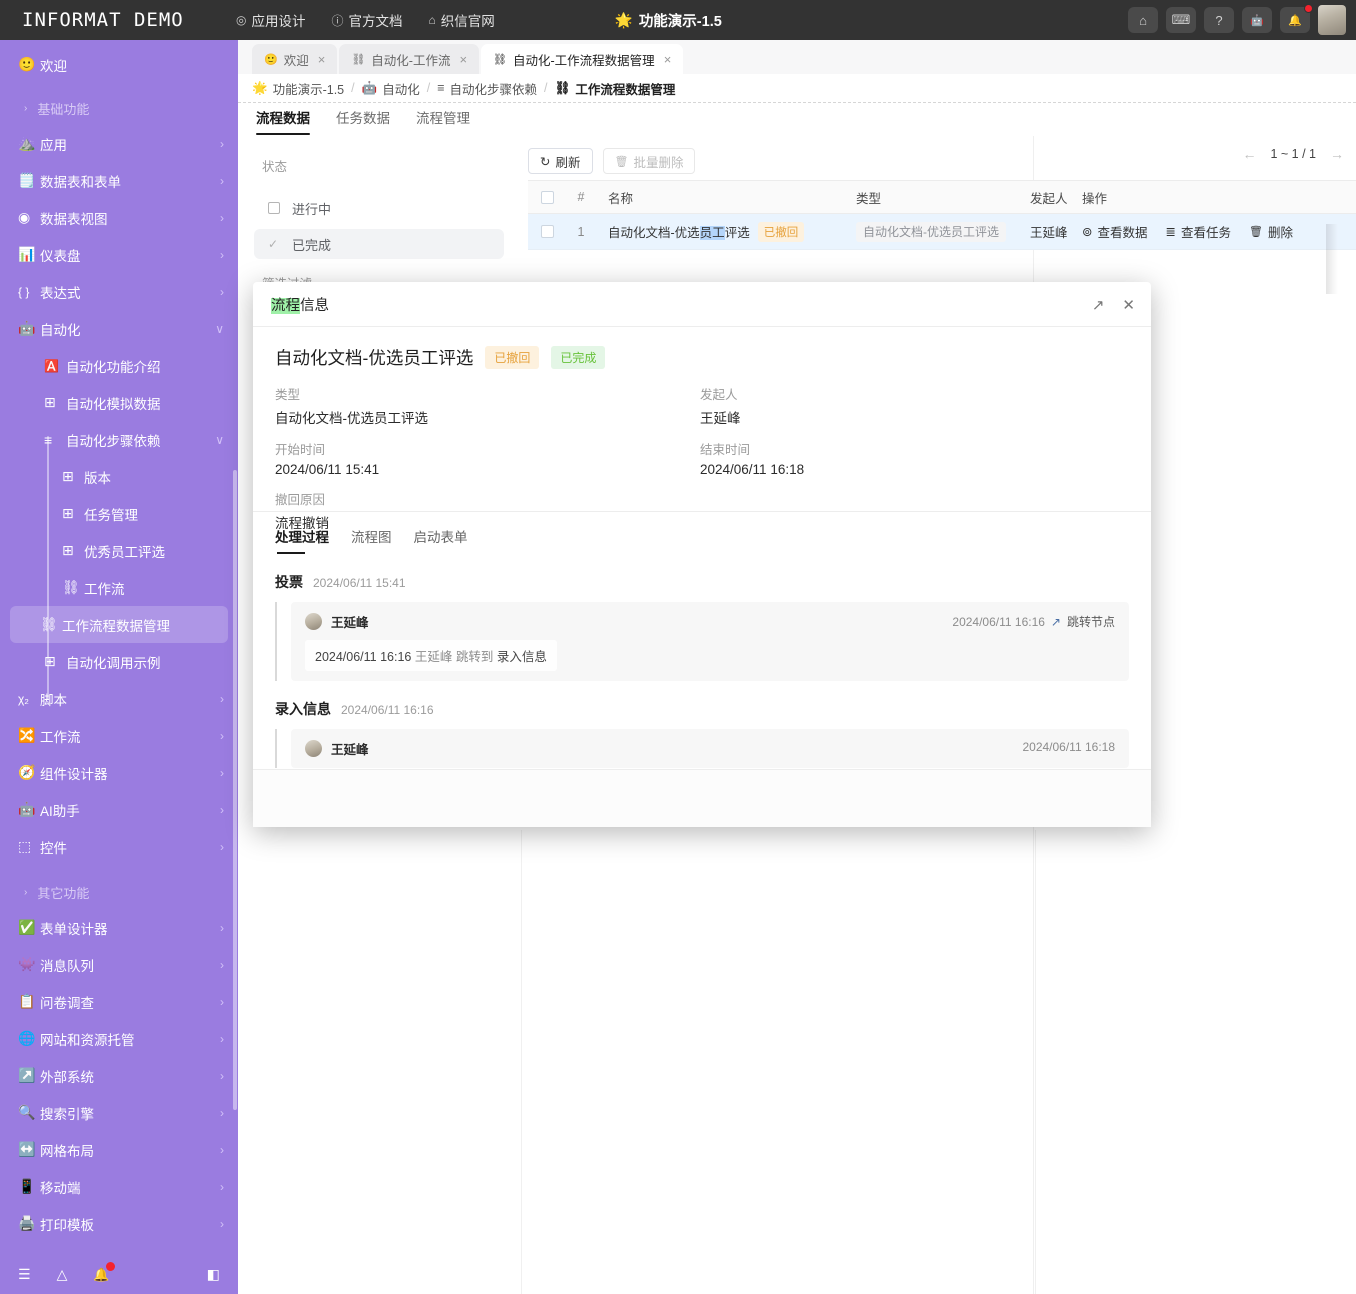  I want to click on sidebar-item-component-designer: 🧭 组件设计器 ›, so click(119, 772).